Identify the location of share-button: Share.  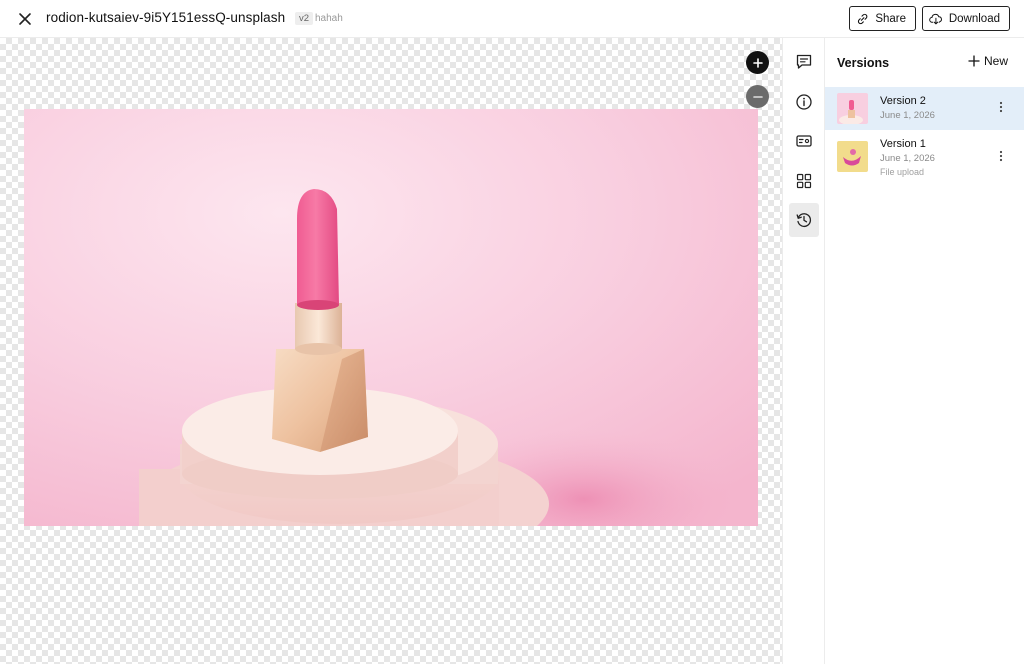
(882, 18).